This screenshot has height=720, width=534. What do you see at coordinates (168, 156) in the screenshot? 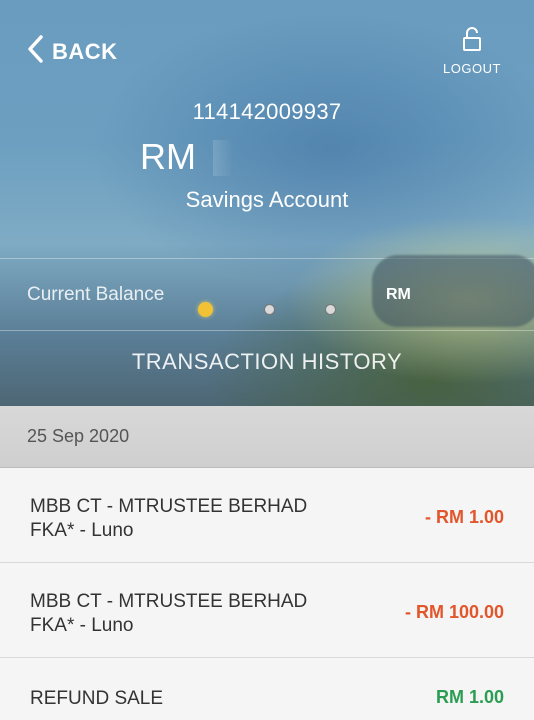
I see `balance-amount: RM` at bounding box center [168, 156].